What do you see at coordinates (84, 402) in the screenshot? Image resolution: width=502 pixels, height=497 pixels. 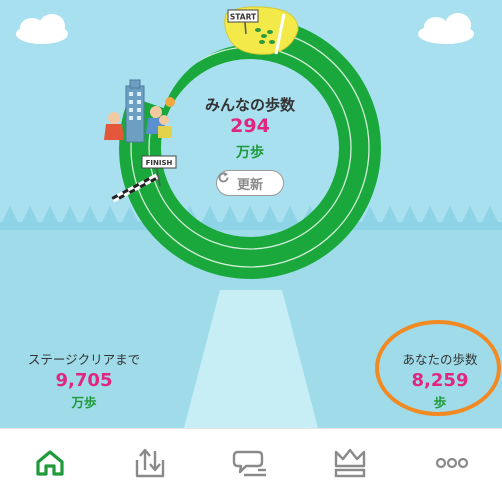 I see `stage-remaining-unit: 万歩` at bounding box center [84, 402].